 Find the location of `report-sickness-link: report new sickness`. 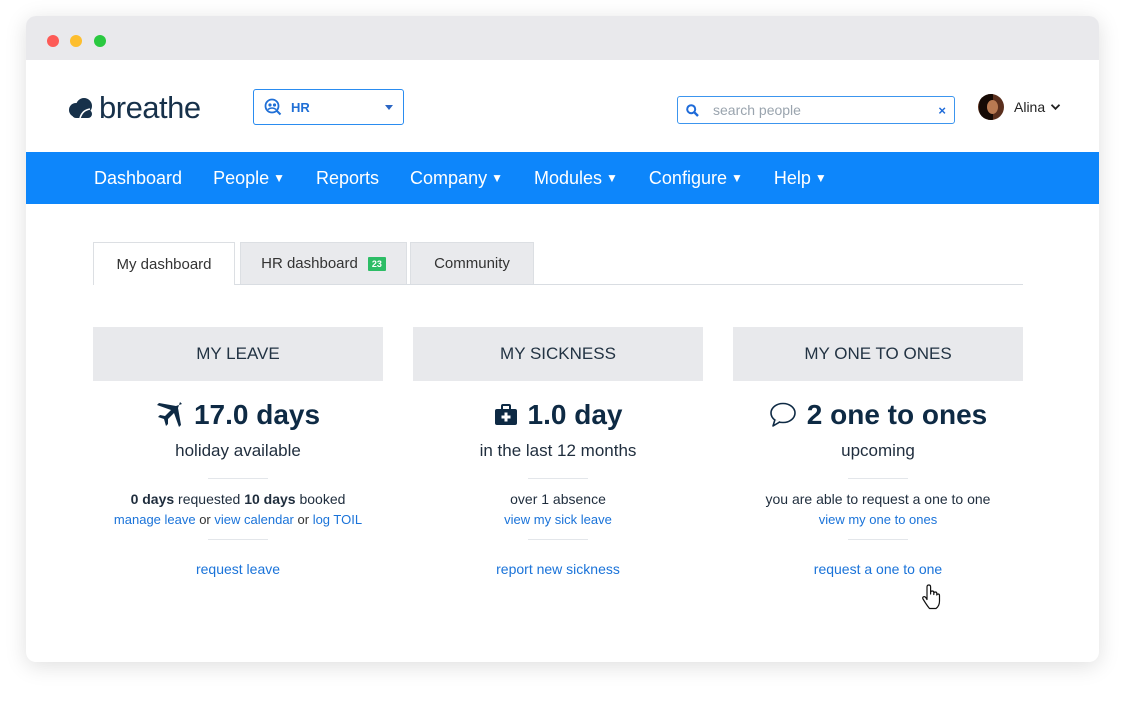

report-sickness-link: report new sickness is located at coordinates (558, 569).